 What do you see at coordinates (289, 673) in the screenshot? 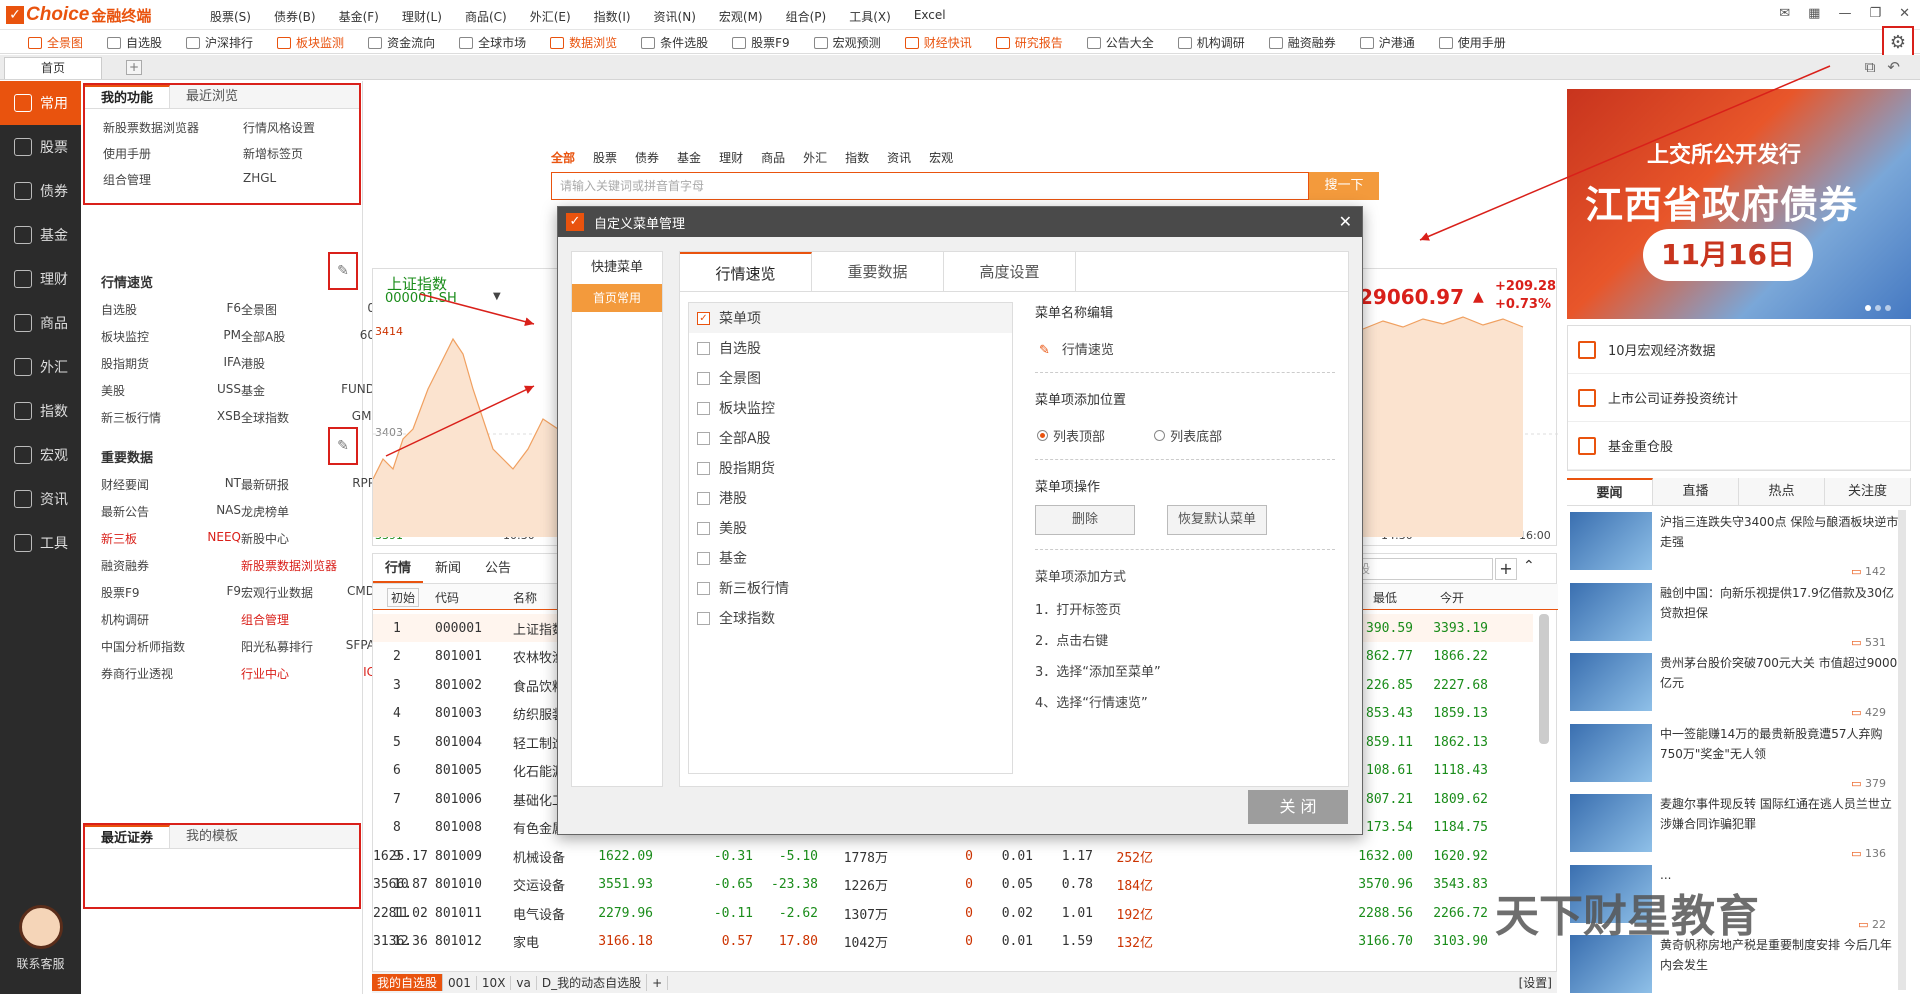
I see `data-item-7-2: 行业中心` at bounding box center [289, 673].